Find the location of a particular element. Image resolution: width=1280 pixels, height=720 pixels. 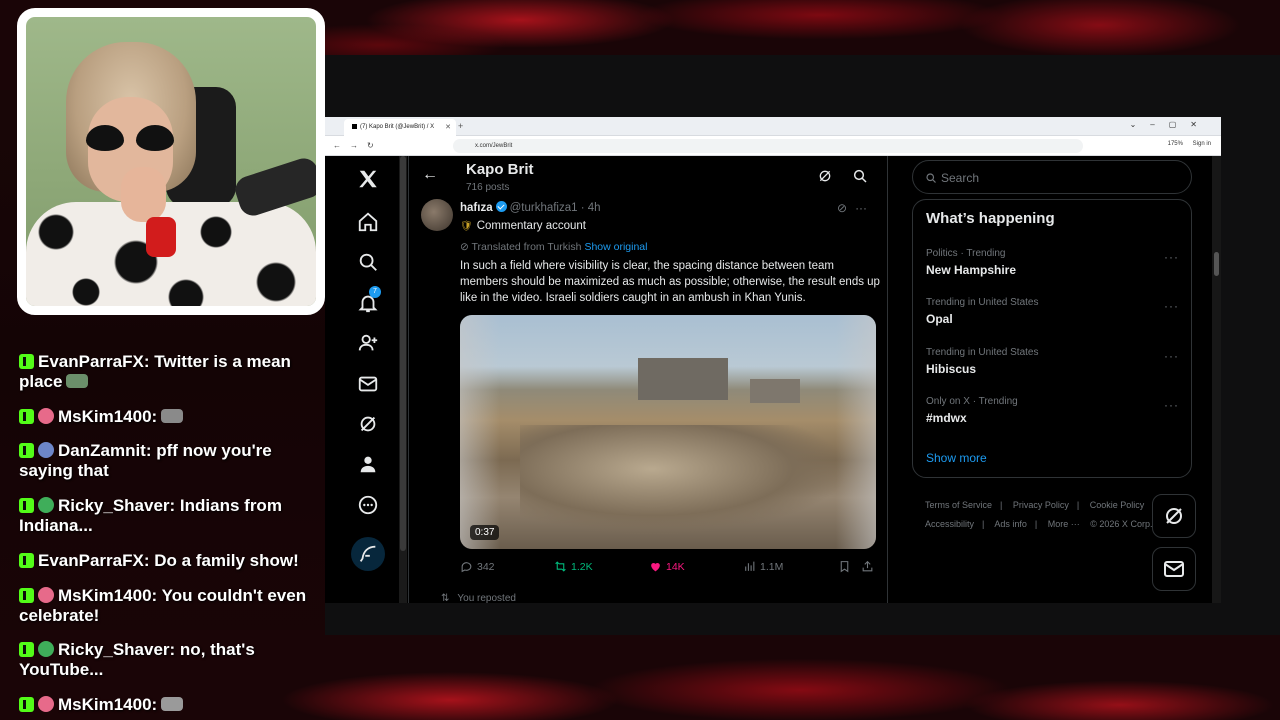

author-avatar is located at coordinates (437, 215).